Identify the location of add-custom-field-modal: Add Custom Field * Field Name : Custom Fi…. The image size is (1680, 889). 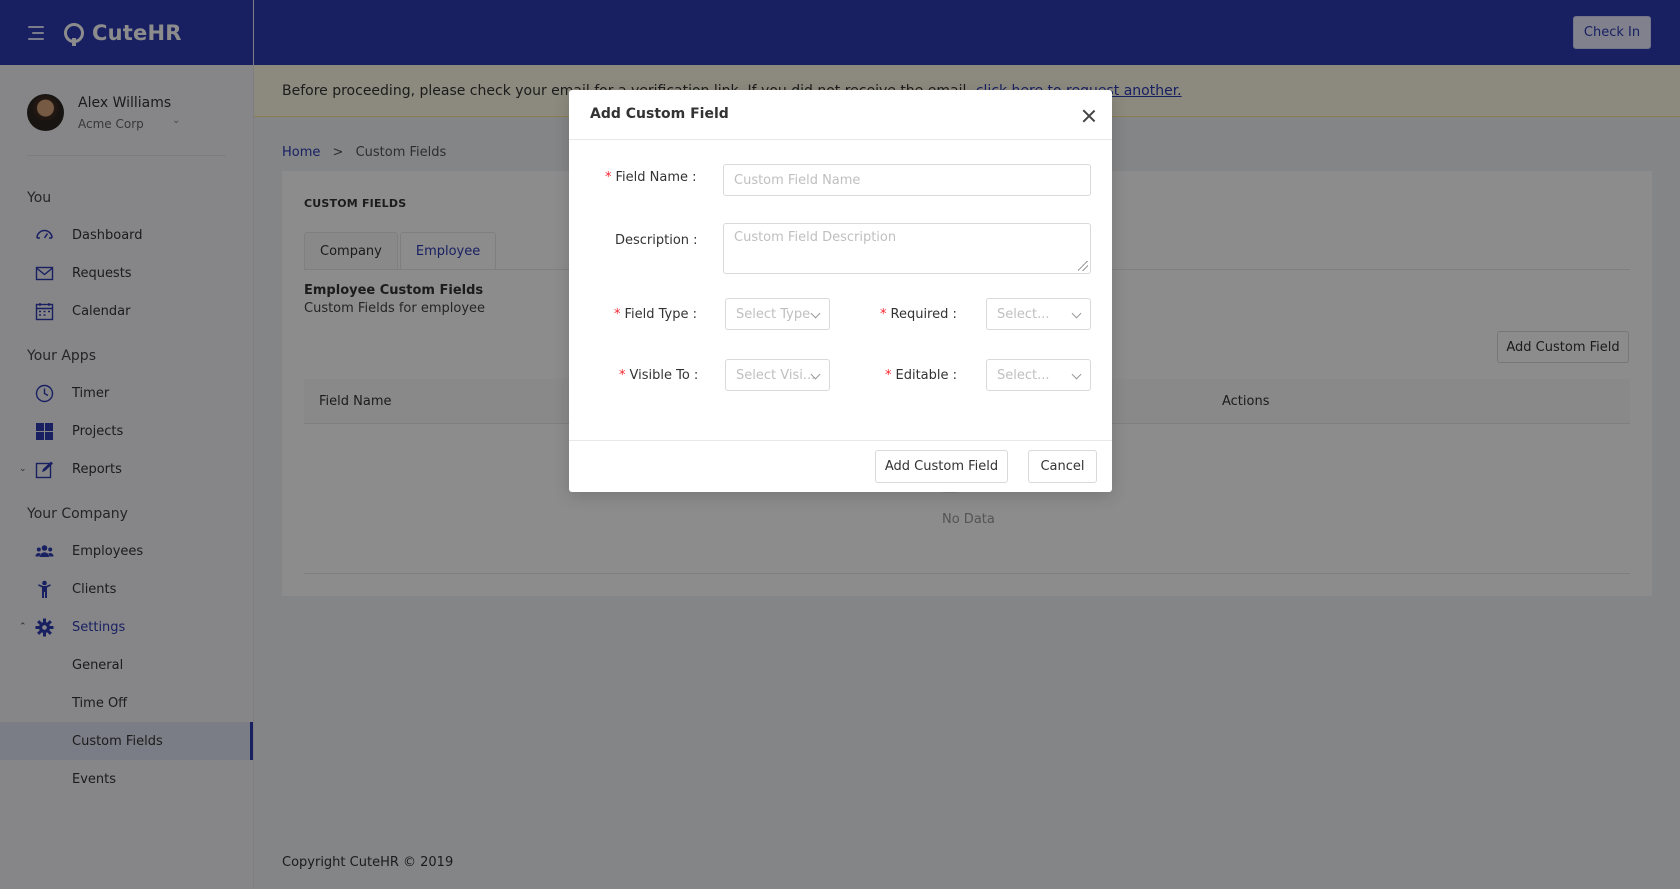
(840, 291).